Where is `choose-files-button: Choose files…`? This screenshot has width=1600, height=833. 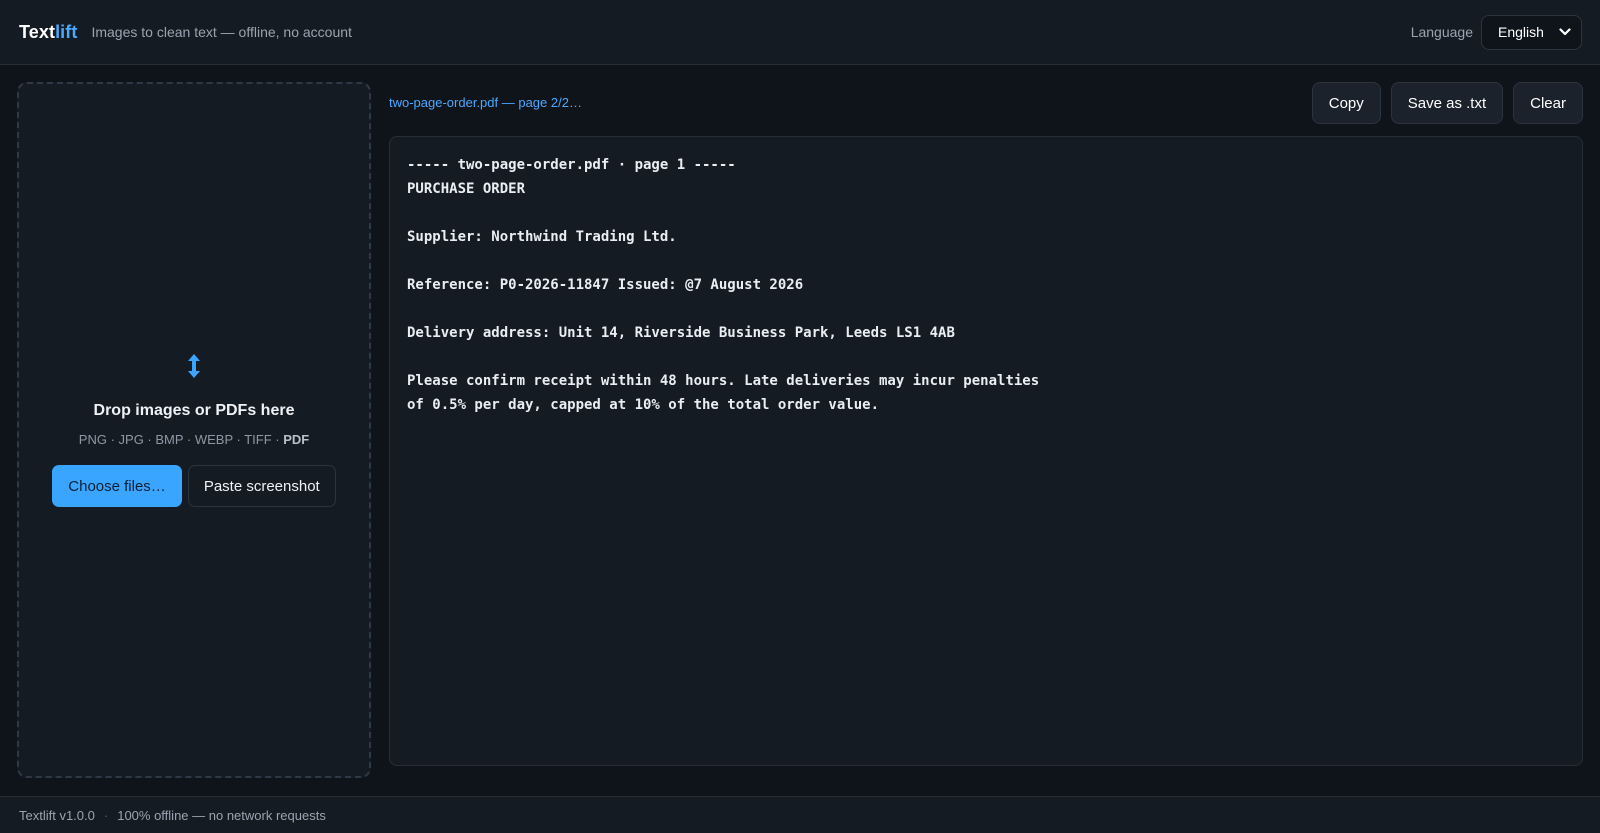 choose-files-button: Choose files… is located at coordinates (117, 486).